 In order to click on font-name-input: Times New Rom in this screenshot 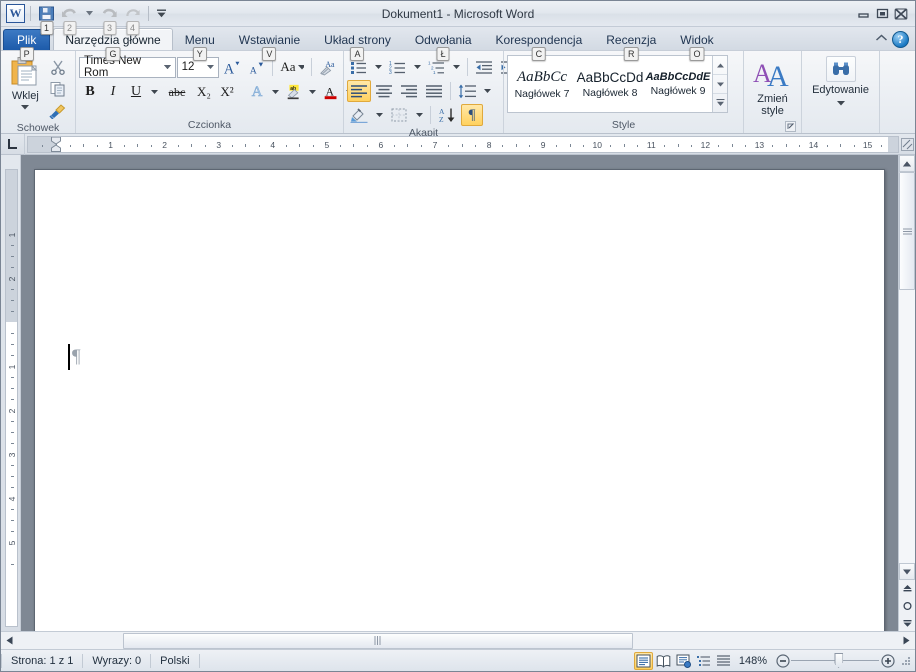, I will do `click(127, 67)`.